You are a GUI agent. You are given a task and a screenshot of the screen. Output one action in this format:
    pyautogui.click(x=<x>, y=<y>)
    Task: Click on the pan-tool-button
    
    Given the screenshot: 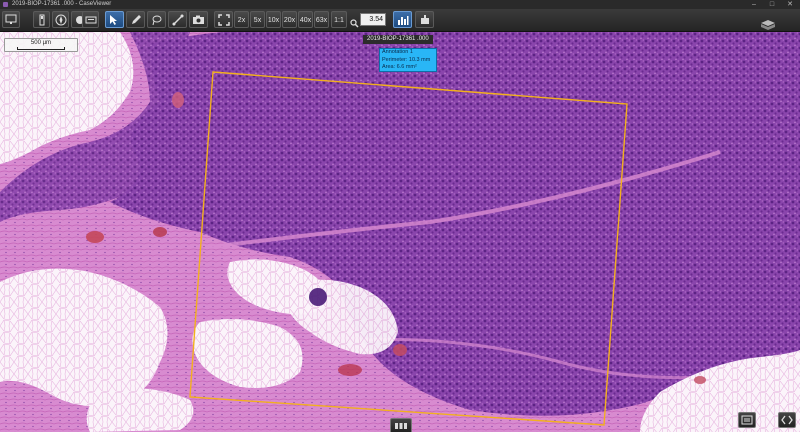 What is the action you would take?
    pyautogui.click(x=114, y=19)
    